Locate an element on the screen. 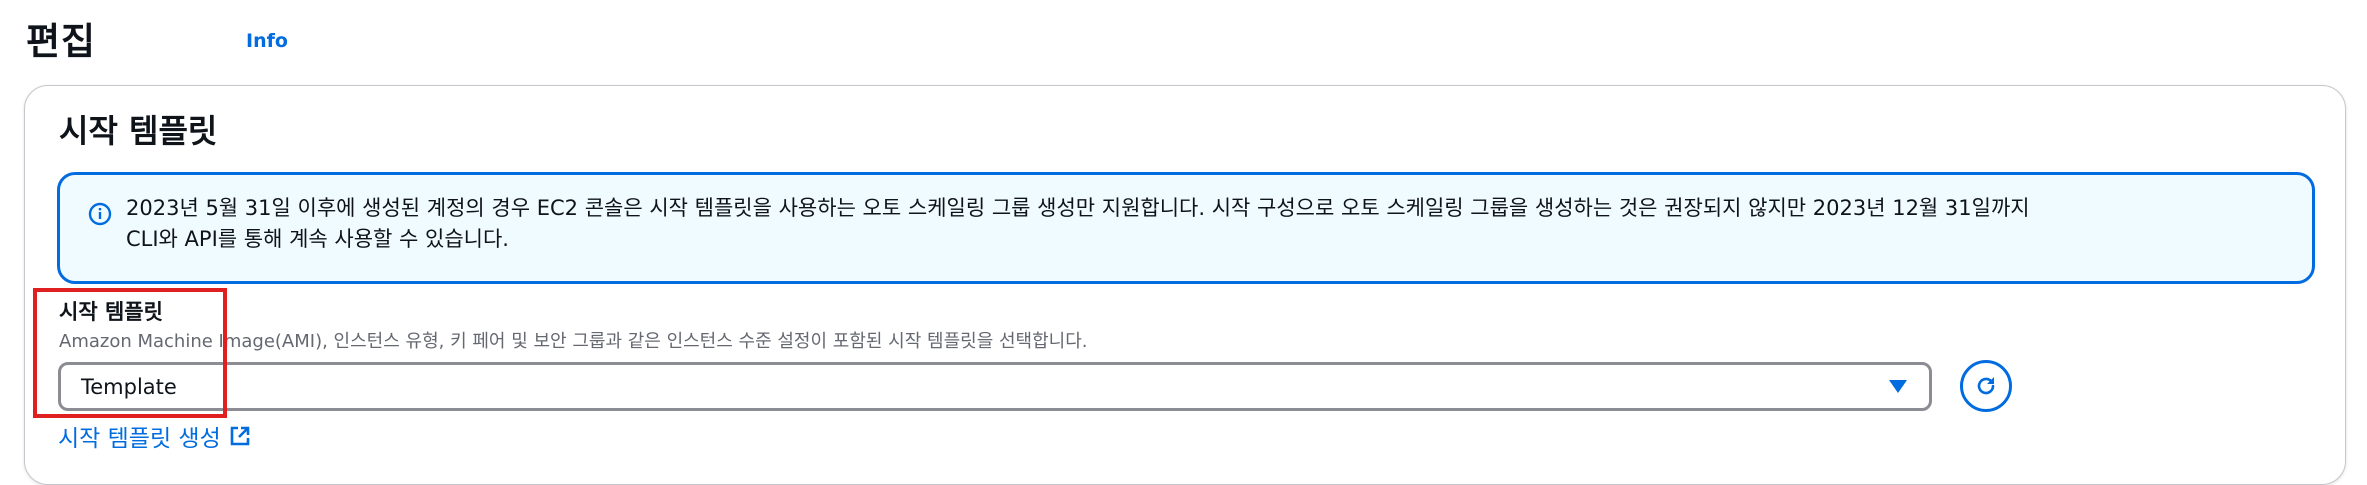  page-header: 편집 is located at coordinates (61, 38).